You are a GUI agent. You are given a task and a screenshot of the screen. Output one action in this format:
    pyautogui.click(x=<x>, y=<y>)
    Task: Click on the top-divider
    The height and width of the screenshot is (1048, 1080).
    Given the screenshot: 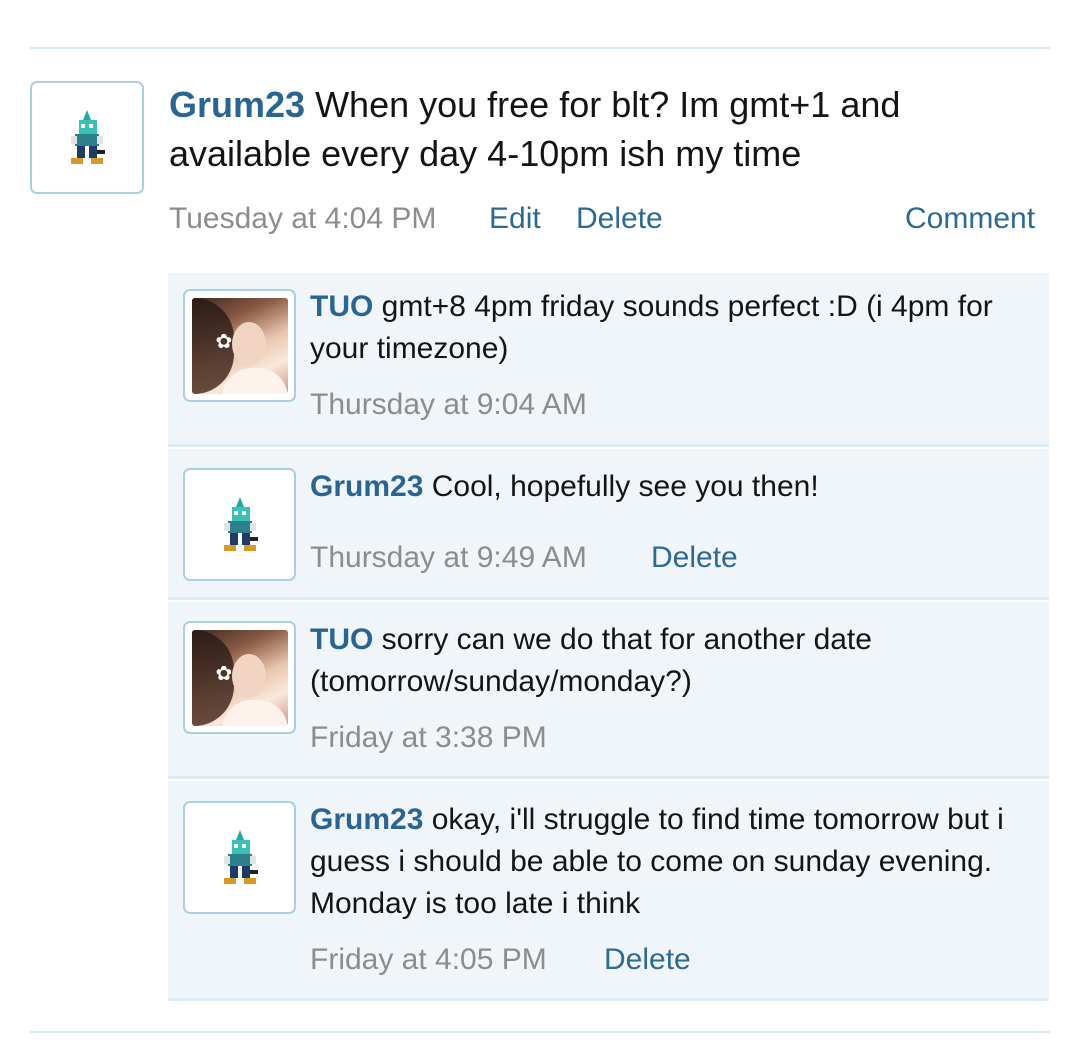 What is the action you would take?
    pyautogui.click(x=540, y=48)
    